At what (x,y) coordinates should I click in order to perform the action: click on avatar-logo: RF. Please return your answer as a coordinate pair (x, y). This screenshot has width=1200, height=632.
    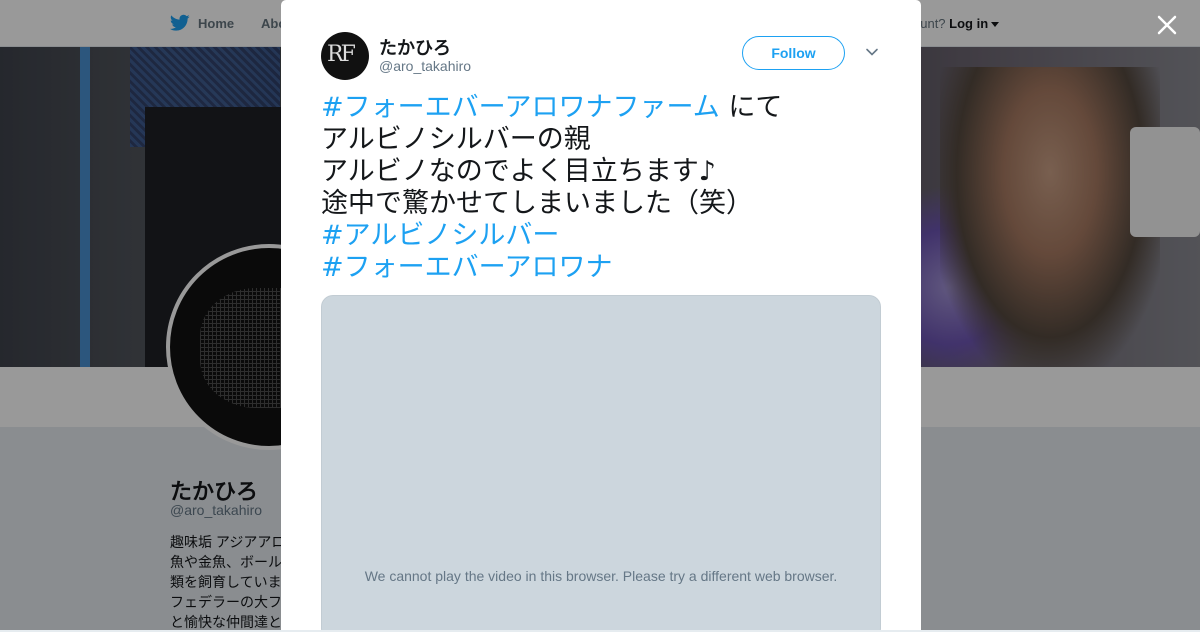
    Looking at the image, I should click on (341, 54).